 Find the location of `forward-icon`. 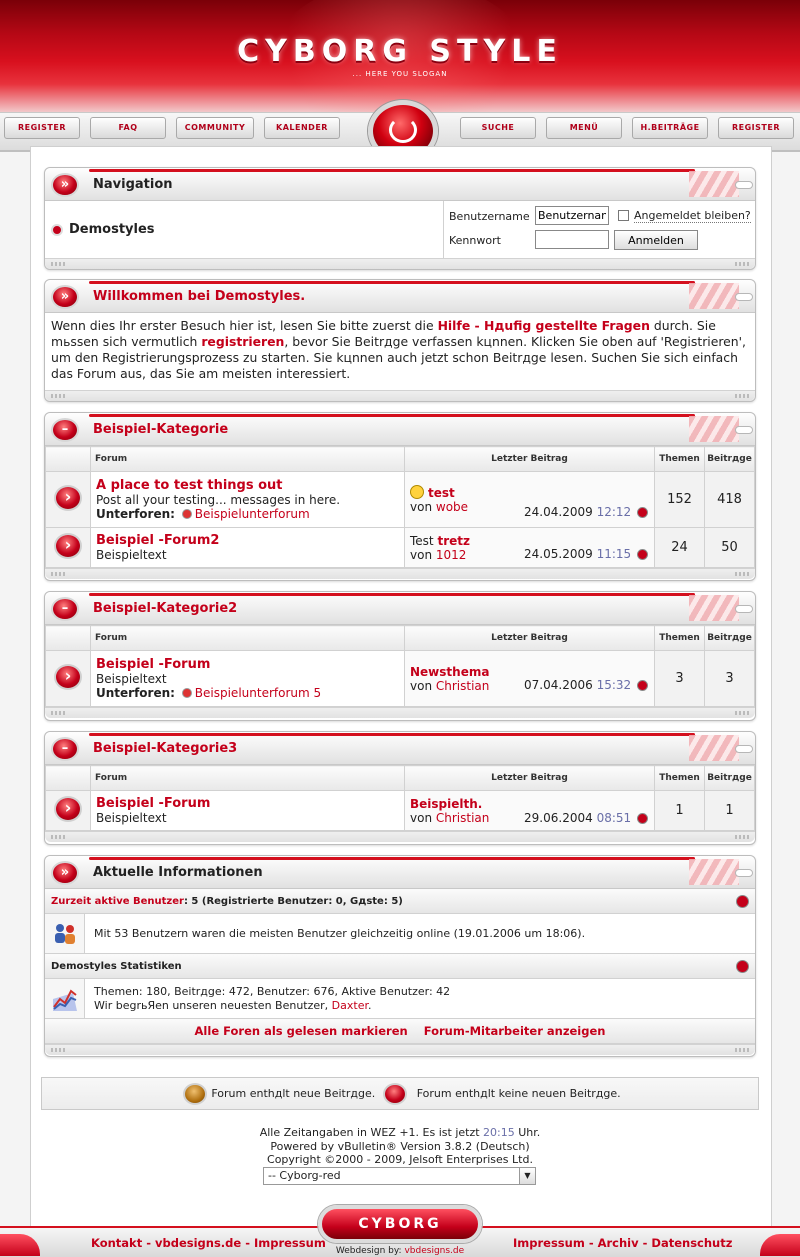

forward-icon is located at coordinates (65, 873).